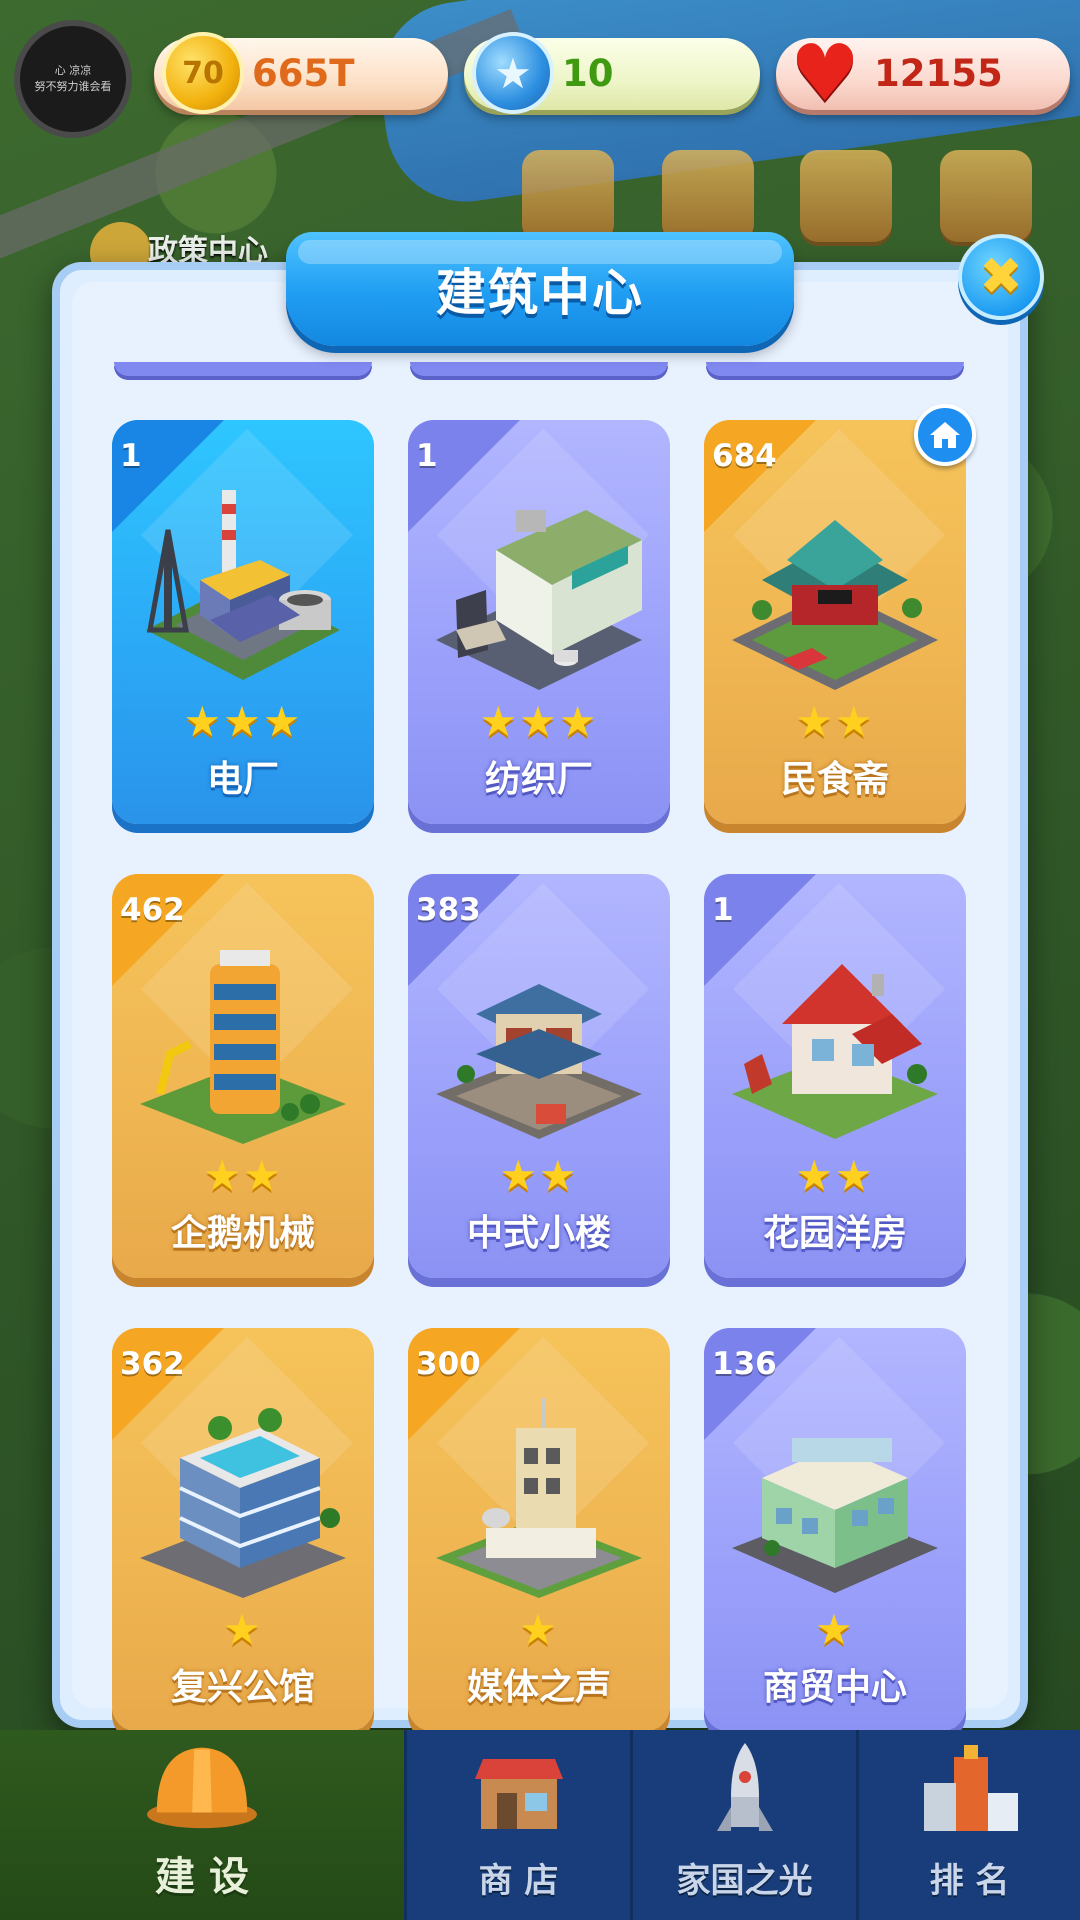  I want to click on hearts-counter: ♥ 12155, so click(923, 74).